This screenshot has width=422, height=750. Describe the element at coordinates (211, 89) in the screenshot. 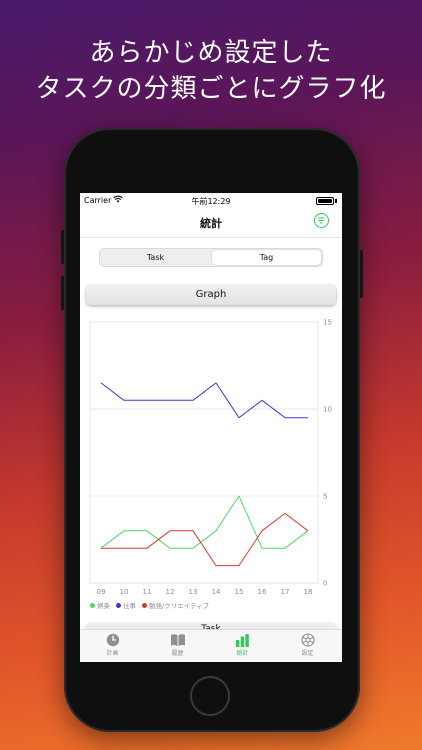

I see `headline-line-2: タスクの分類ごとにグラフ化` at that location.